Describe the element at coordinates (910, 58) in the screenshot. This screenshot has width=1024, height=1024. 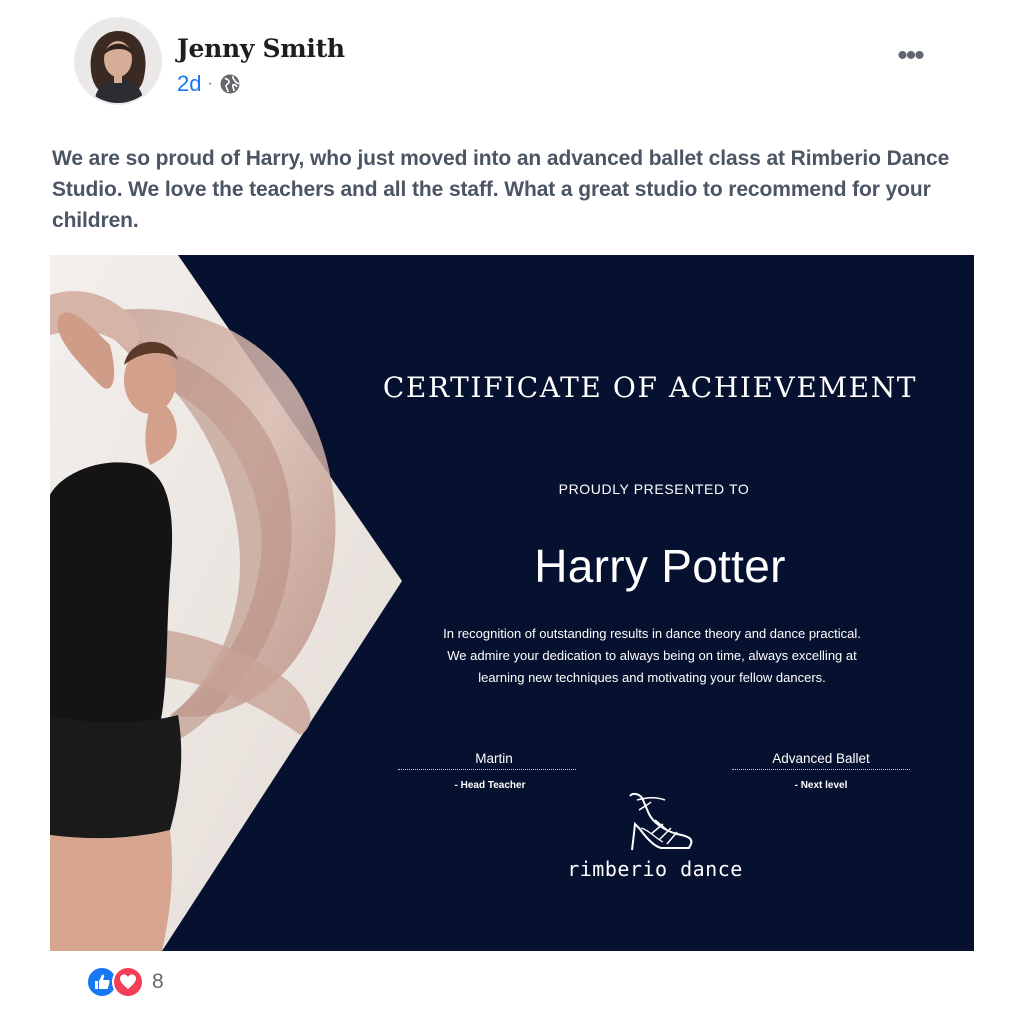
I see `more-options-button: •••` at that location.